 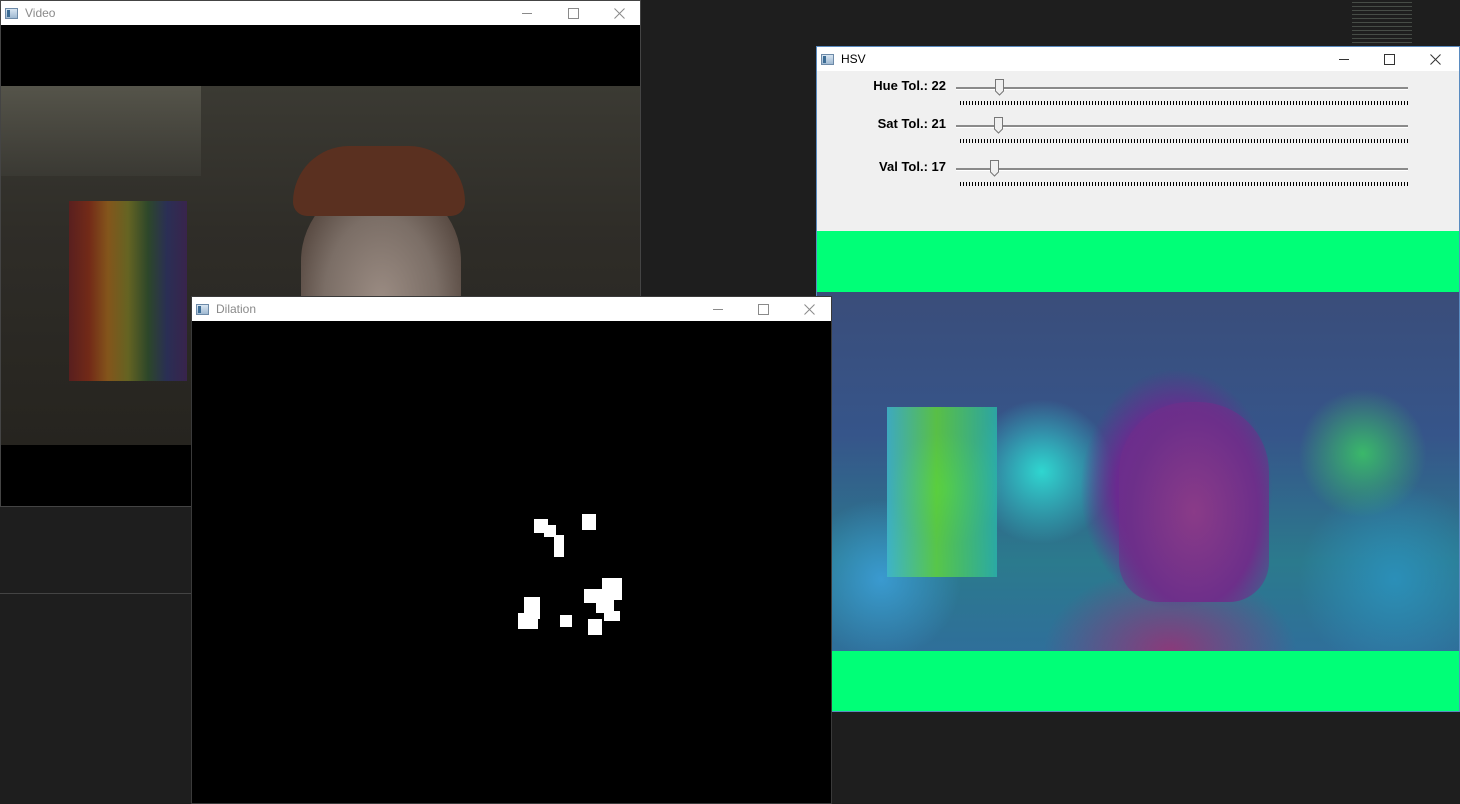 I want to click on hsv-window-title: HSV, so click(x=853, y=59).